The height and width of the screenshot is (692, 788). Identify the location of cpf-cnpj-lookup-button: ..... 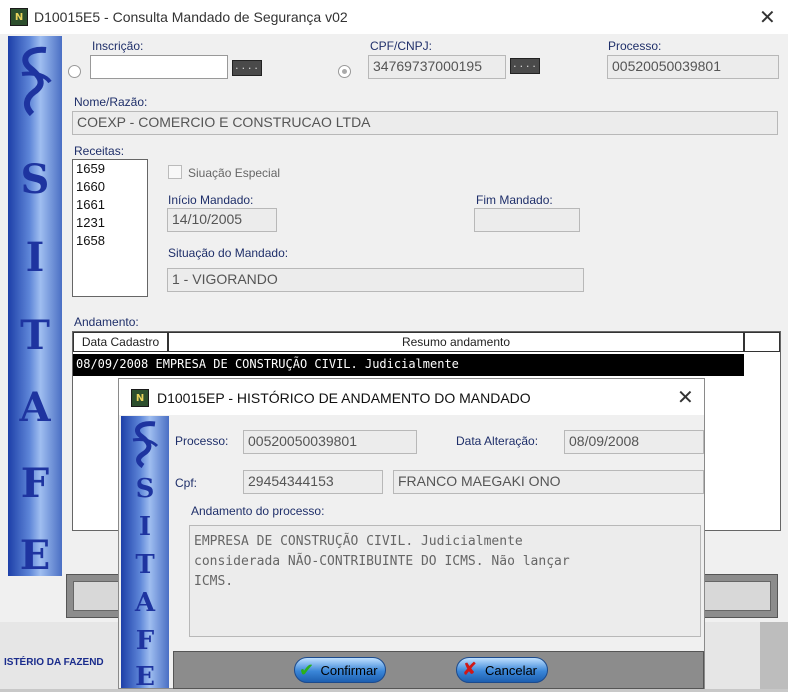
(525, 66).